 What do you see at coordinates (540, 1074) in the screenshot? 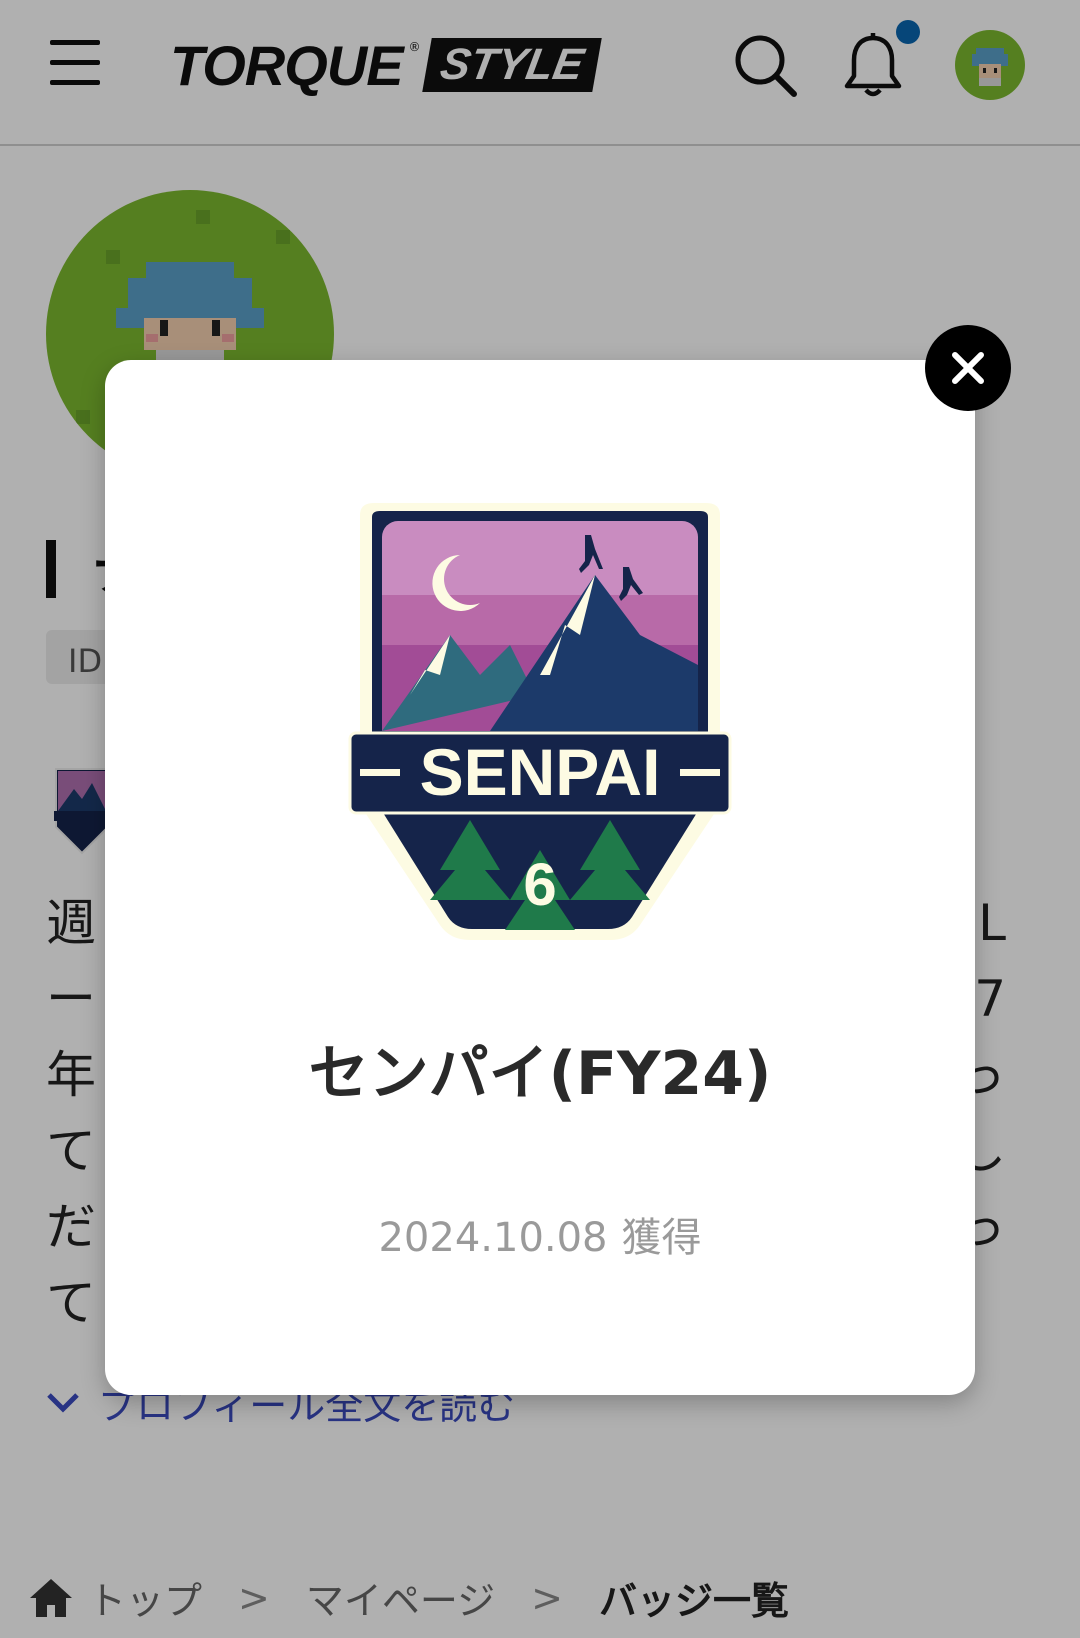
I see `badge-title: センパイ(FY24)` at bounding box center [540, 1074].